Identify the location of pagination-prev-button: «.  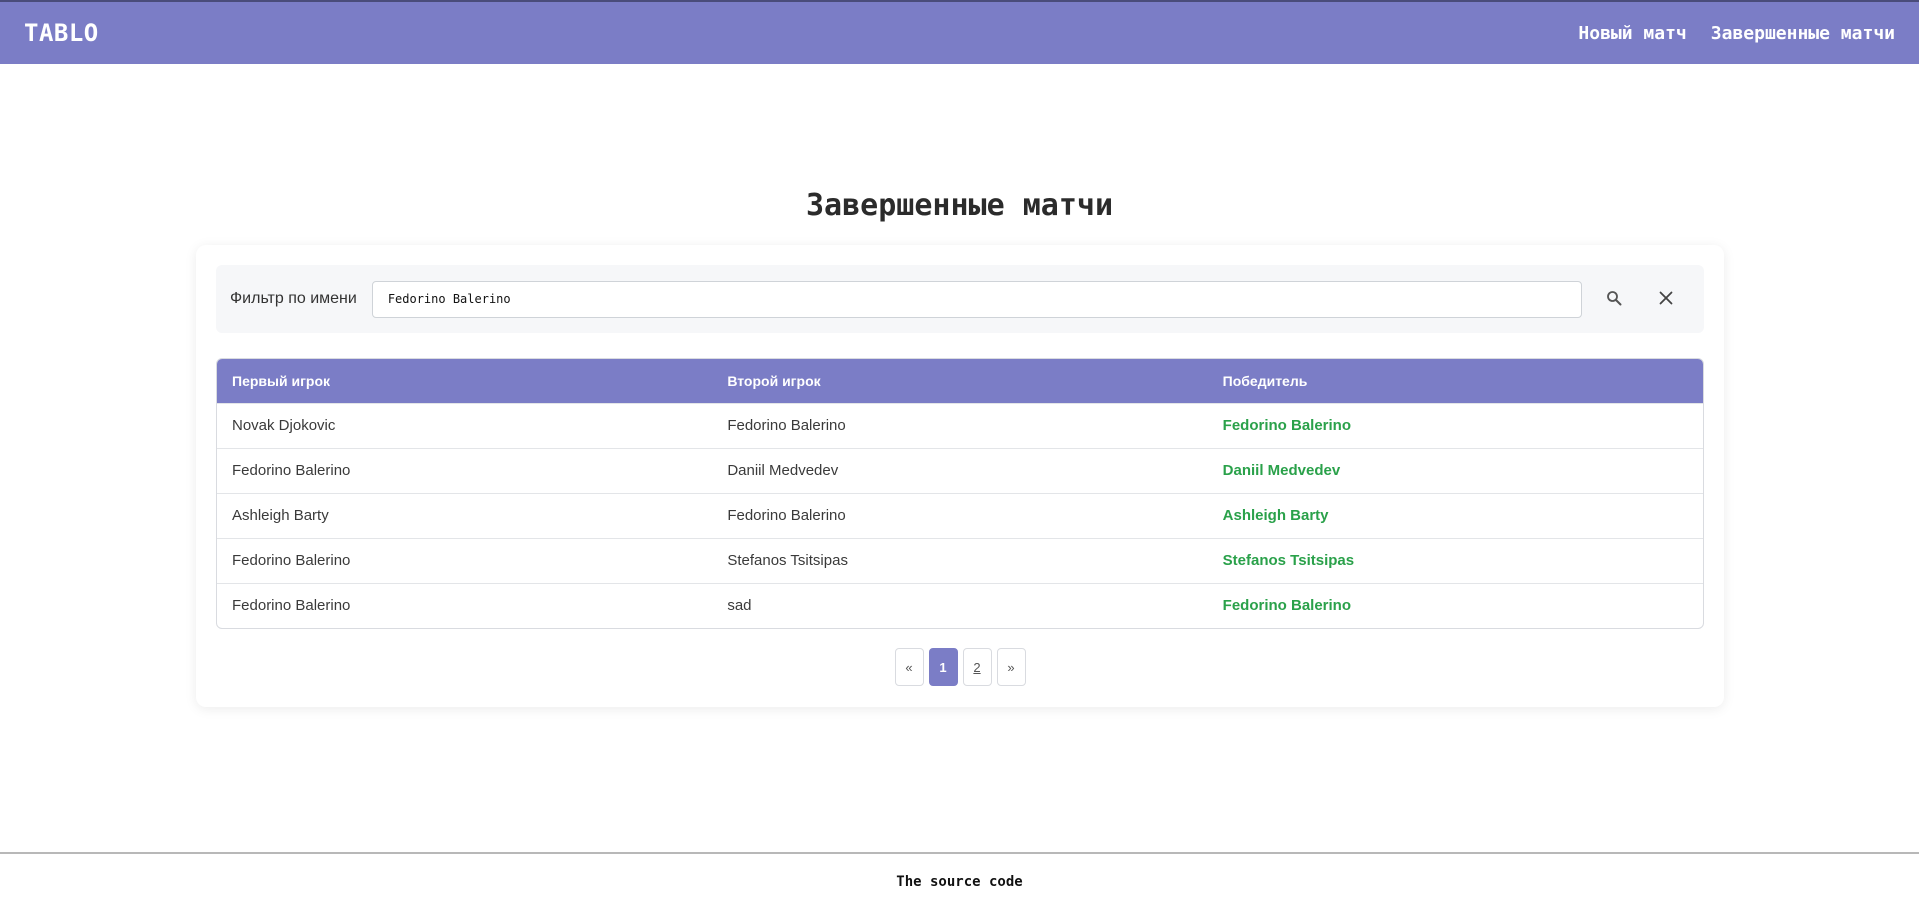
(909, 667).